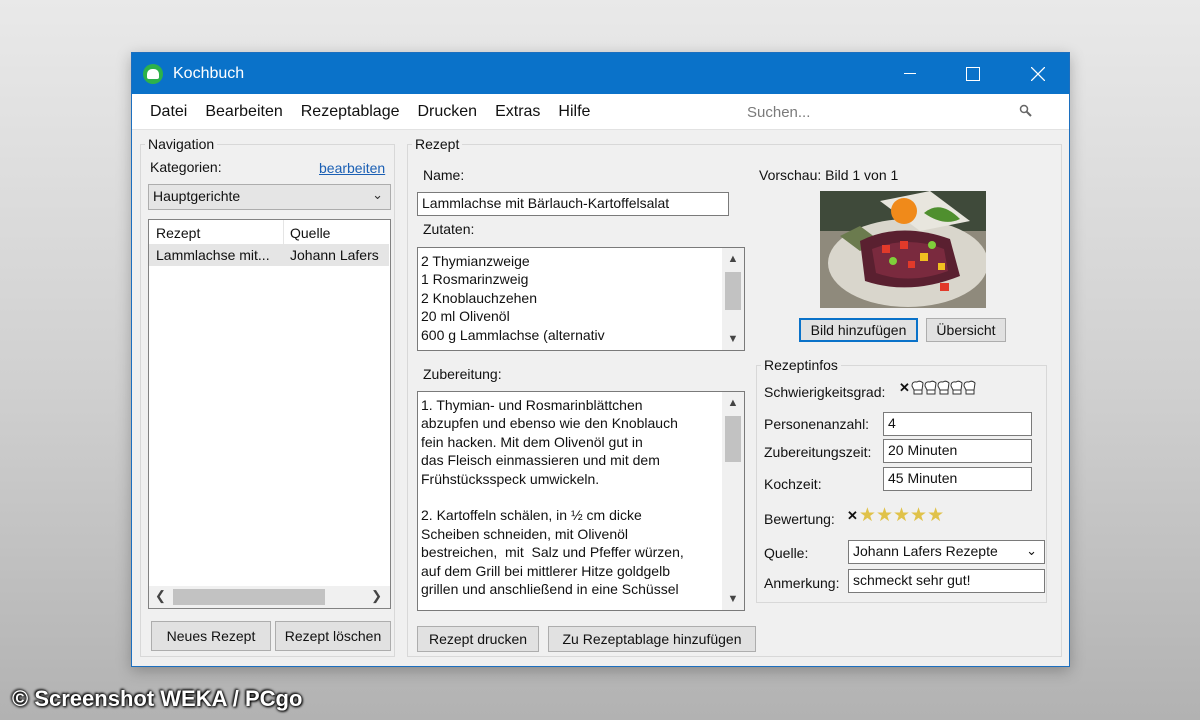  What do you see at coordinates (943, 387) in the screenshot?
I see `chef-hat-rating-icons` at bounding box center [943, 387].